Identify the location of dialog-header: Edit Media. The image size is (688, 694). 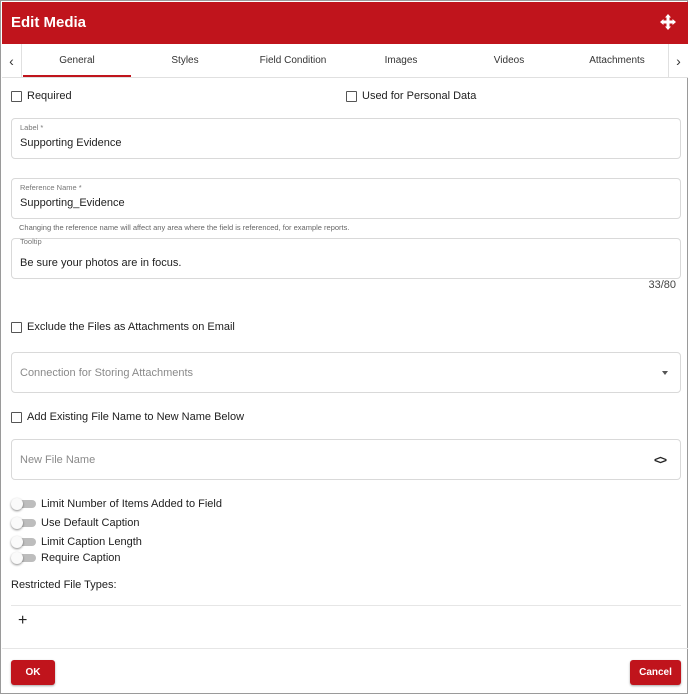
(345, 23).